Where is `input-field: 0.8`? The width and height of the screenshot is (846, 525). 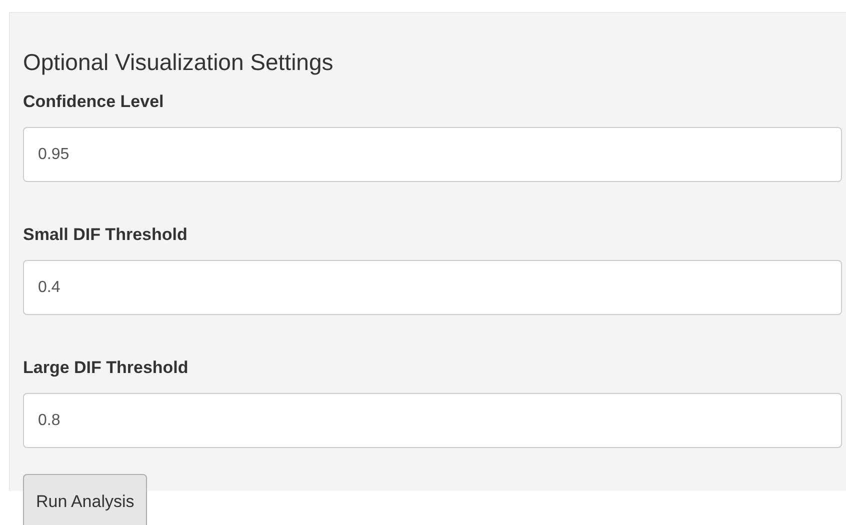
input-field: 0.8 is located at coordinates (432, 420).